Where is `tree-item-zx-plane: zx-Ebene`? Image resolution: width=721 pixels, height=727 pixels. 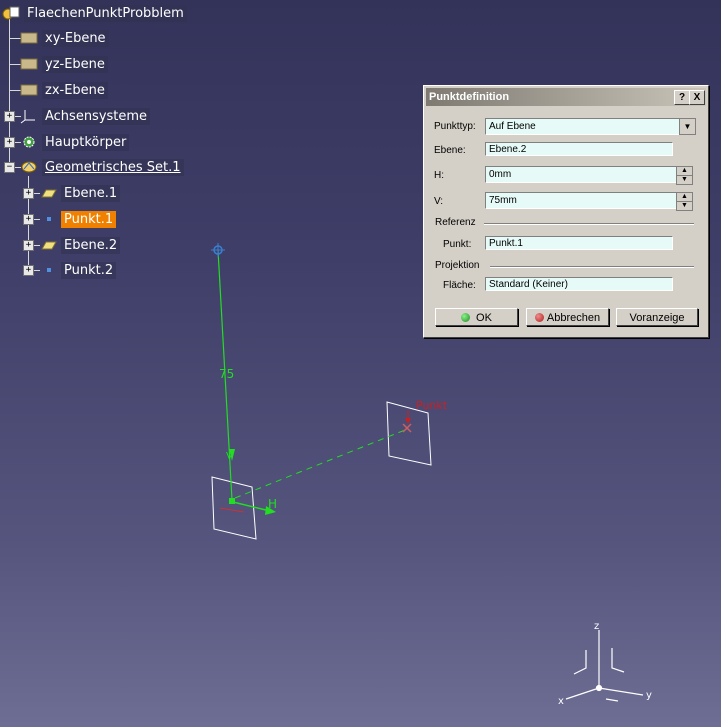
tree-item-zx-plane: zx-Ebene is located at coordinates (64, 90).